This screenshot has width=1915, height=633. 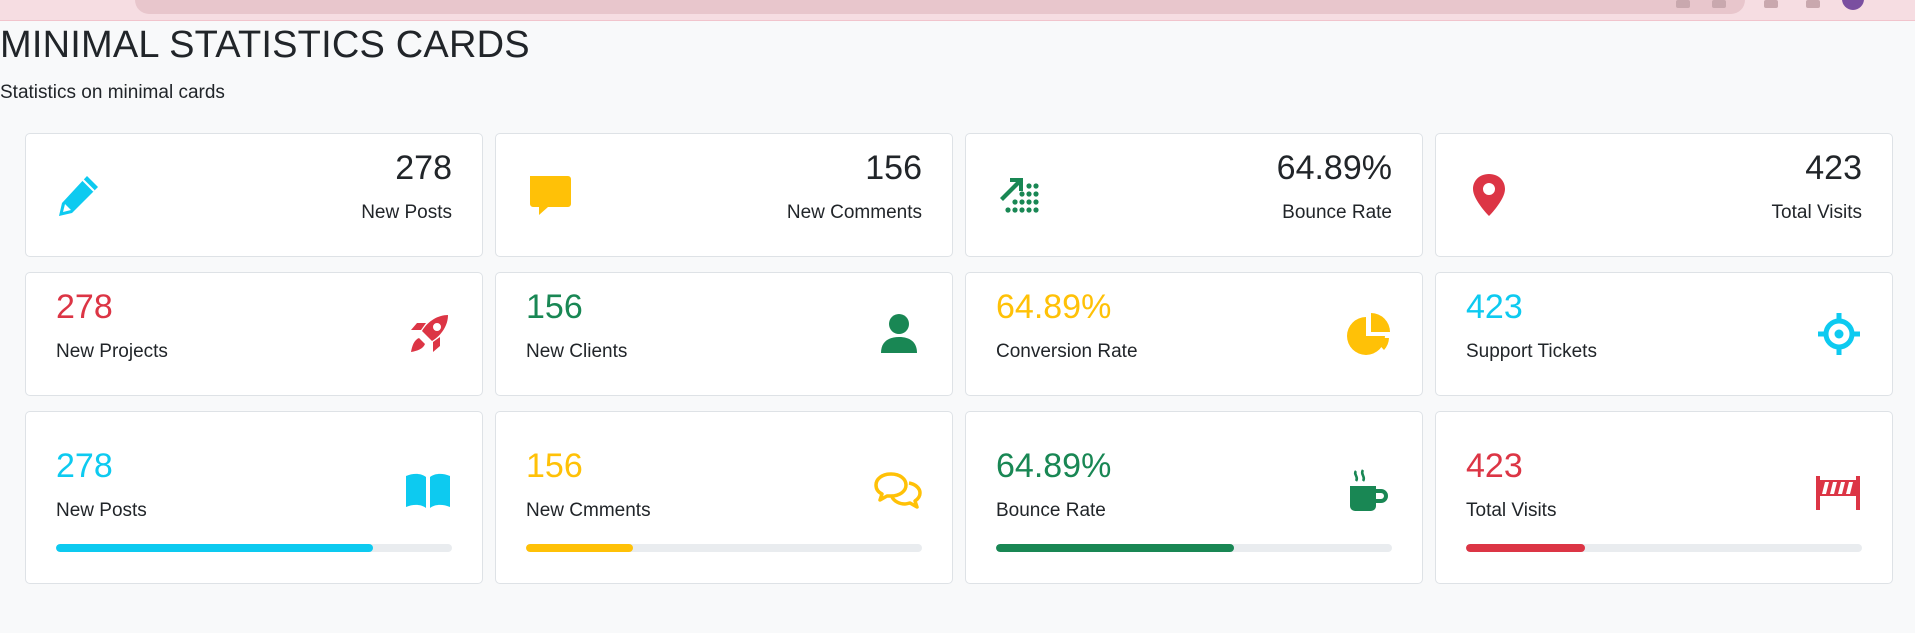 I want to click on user-icon, so click(x=899, y=334).